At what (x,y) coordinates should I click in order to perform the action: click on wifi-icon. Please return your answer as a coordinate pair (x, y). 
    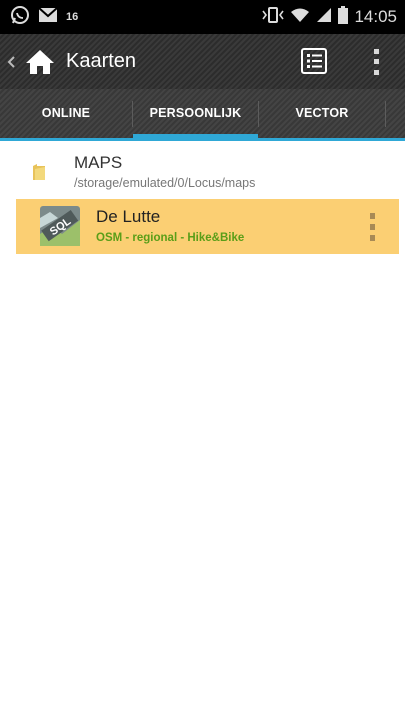
    Looking at the image, I should click on (300, 17).